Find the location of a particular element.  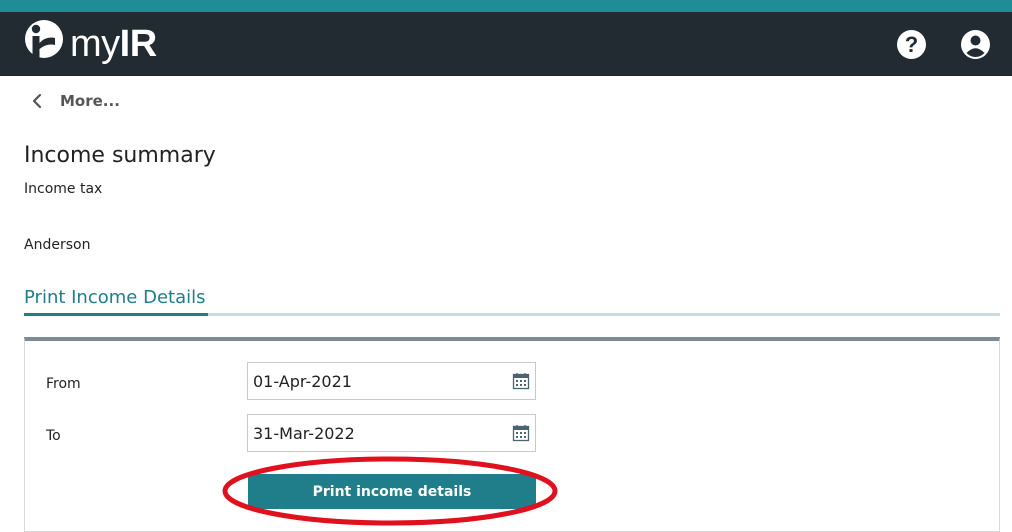

from-date-input is located at coordinates (375, 381).